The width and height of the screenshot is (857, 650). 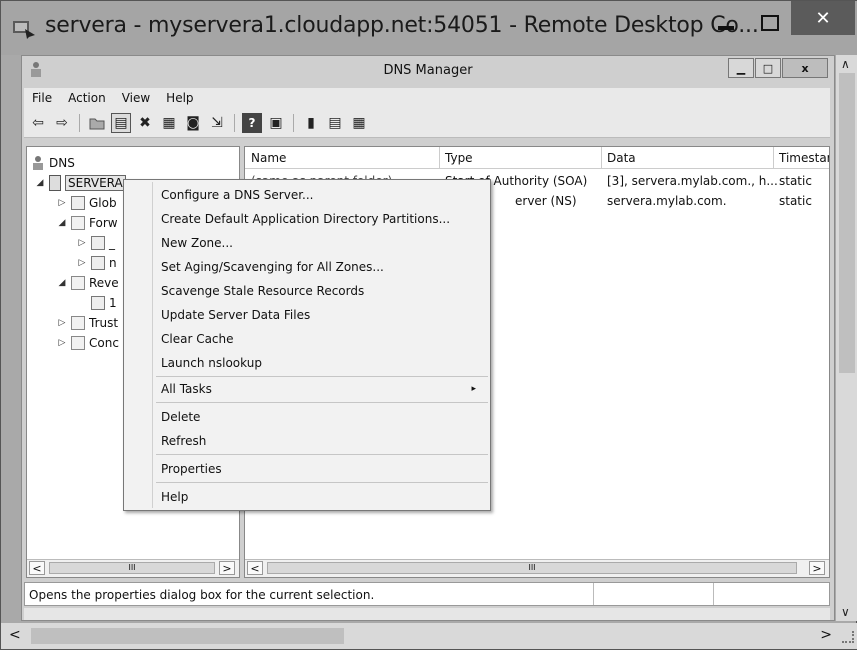 I want to click on tree-item-zone: ▷ _, so click(x=96, y=243).